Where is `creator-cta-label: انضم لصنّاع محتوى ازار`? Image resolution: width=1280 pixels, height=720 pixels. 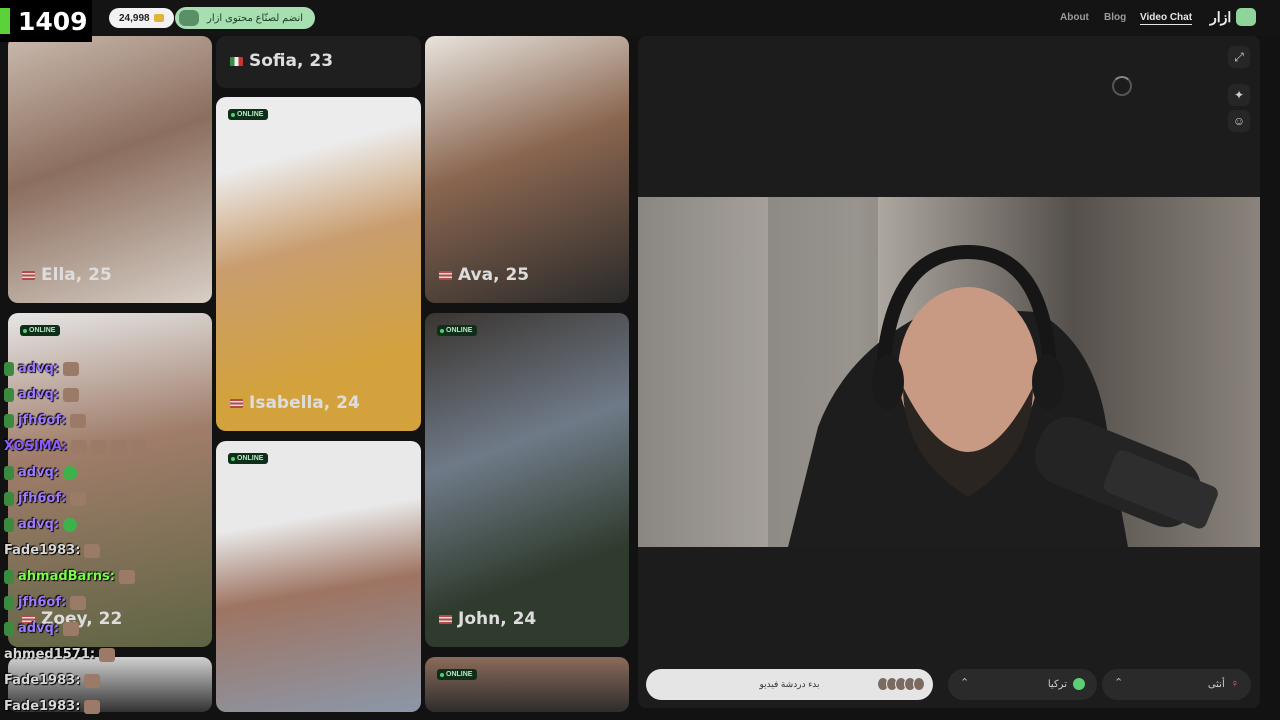 creator-cta-label: انضم لصنّاع محتوى ازار is located at coordinates (255, 18).